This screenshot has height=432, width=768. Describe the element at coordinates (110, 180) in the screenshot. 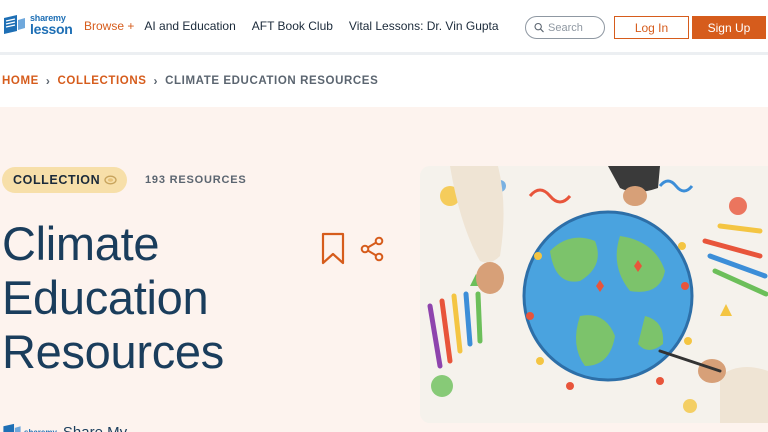

I see `collection-icon` at that location.